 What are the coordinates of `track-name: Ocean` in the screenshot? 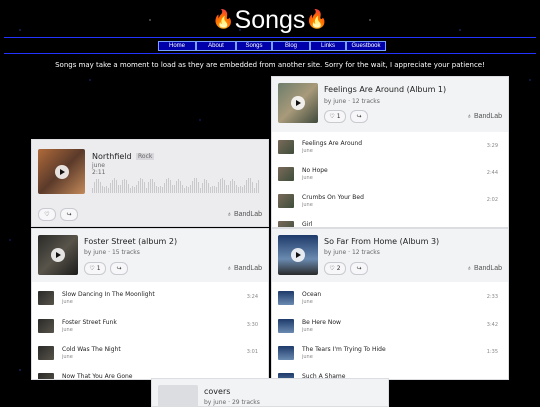 It's located at (312, 294).